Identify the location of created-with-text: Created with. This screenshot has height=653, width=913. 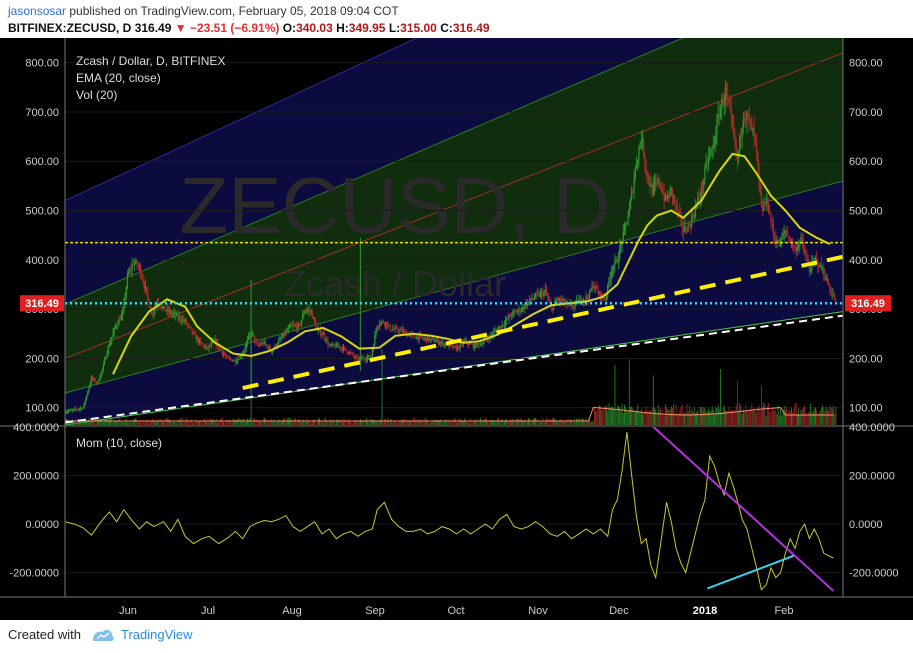
(44, 634).